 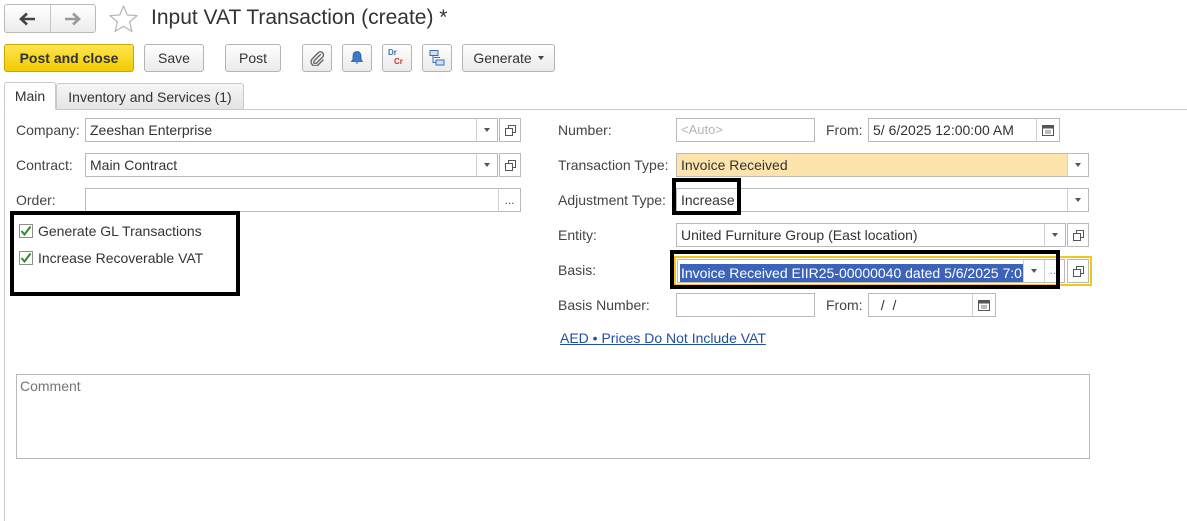 I want to click on favorite-button, so click(x=123, y=19).